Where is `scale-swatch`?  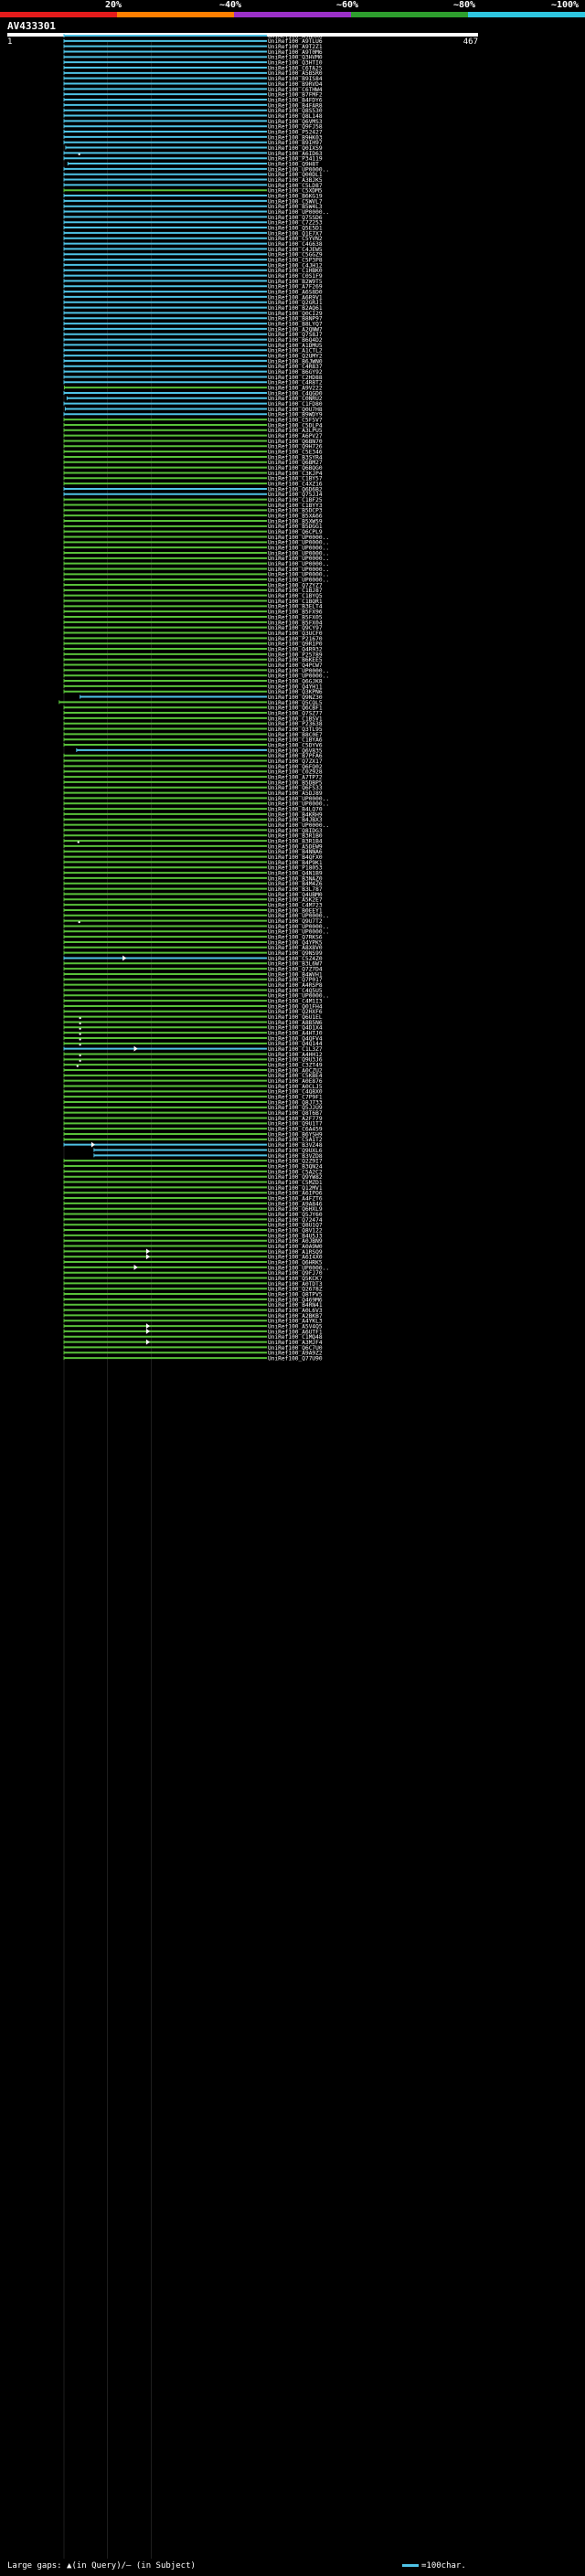
scale-swatch is located at coordinates (411, 2565).